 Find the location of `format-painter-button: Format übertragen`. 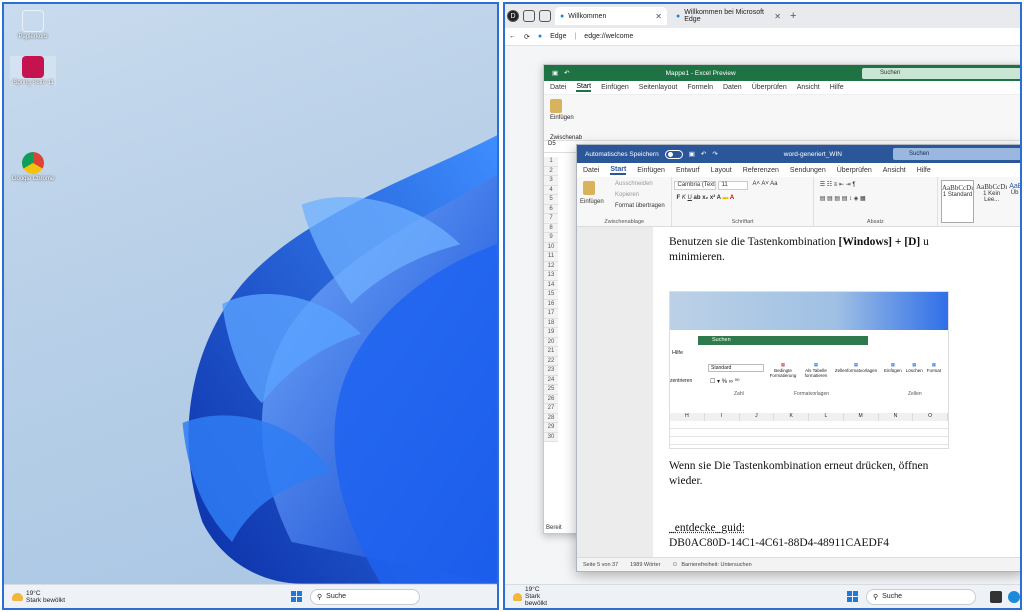

format-painter-button: Format übertragen is located at coordinates (640, 206).